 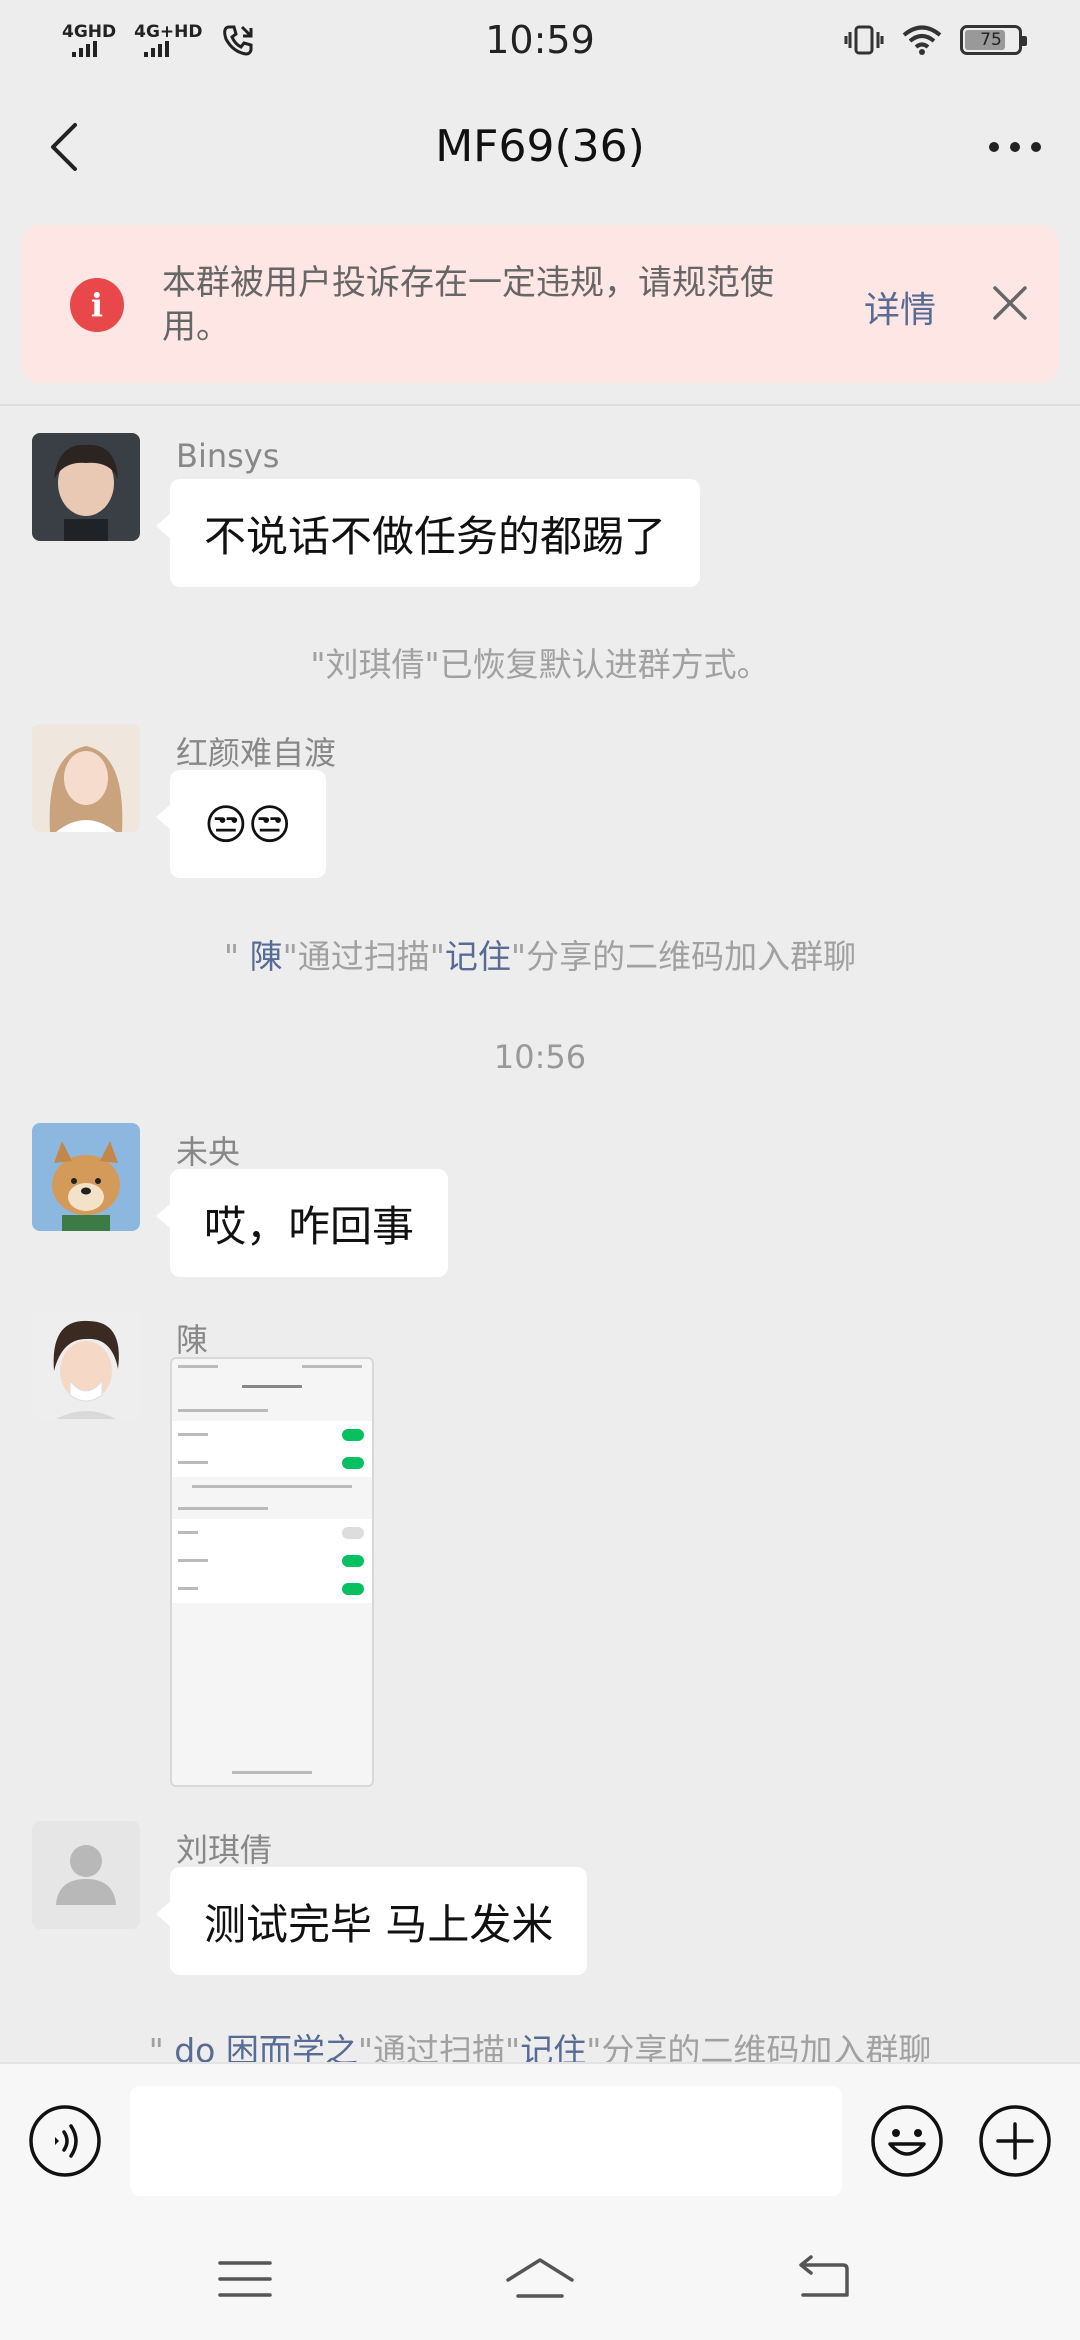 I want to click on divider, so click(x=540, y=405).